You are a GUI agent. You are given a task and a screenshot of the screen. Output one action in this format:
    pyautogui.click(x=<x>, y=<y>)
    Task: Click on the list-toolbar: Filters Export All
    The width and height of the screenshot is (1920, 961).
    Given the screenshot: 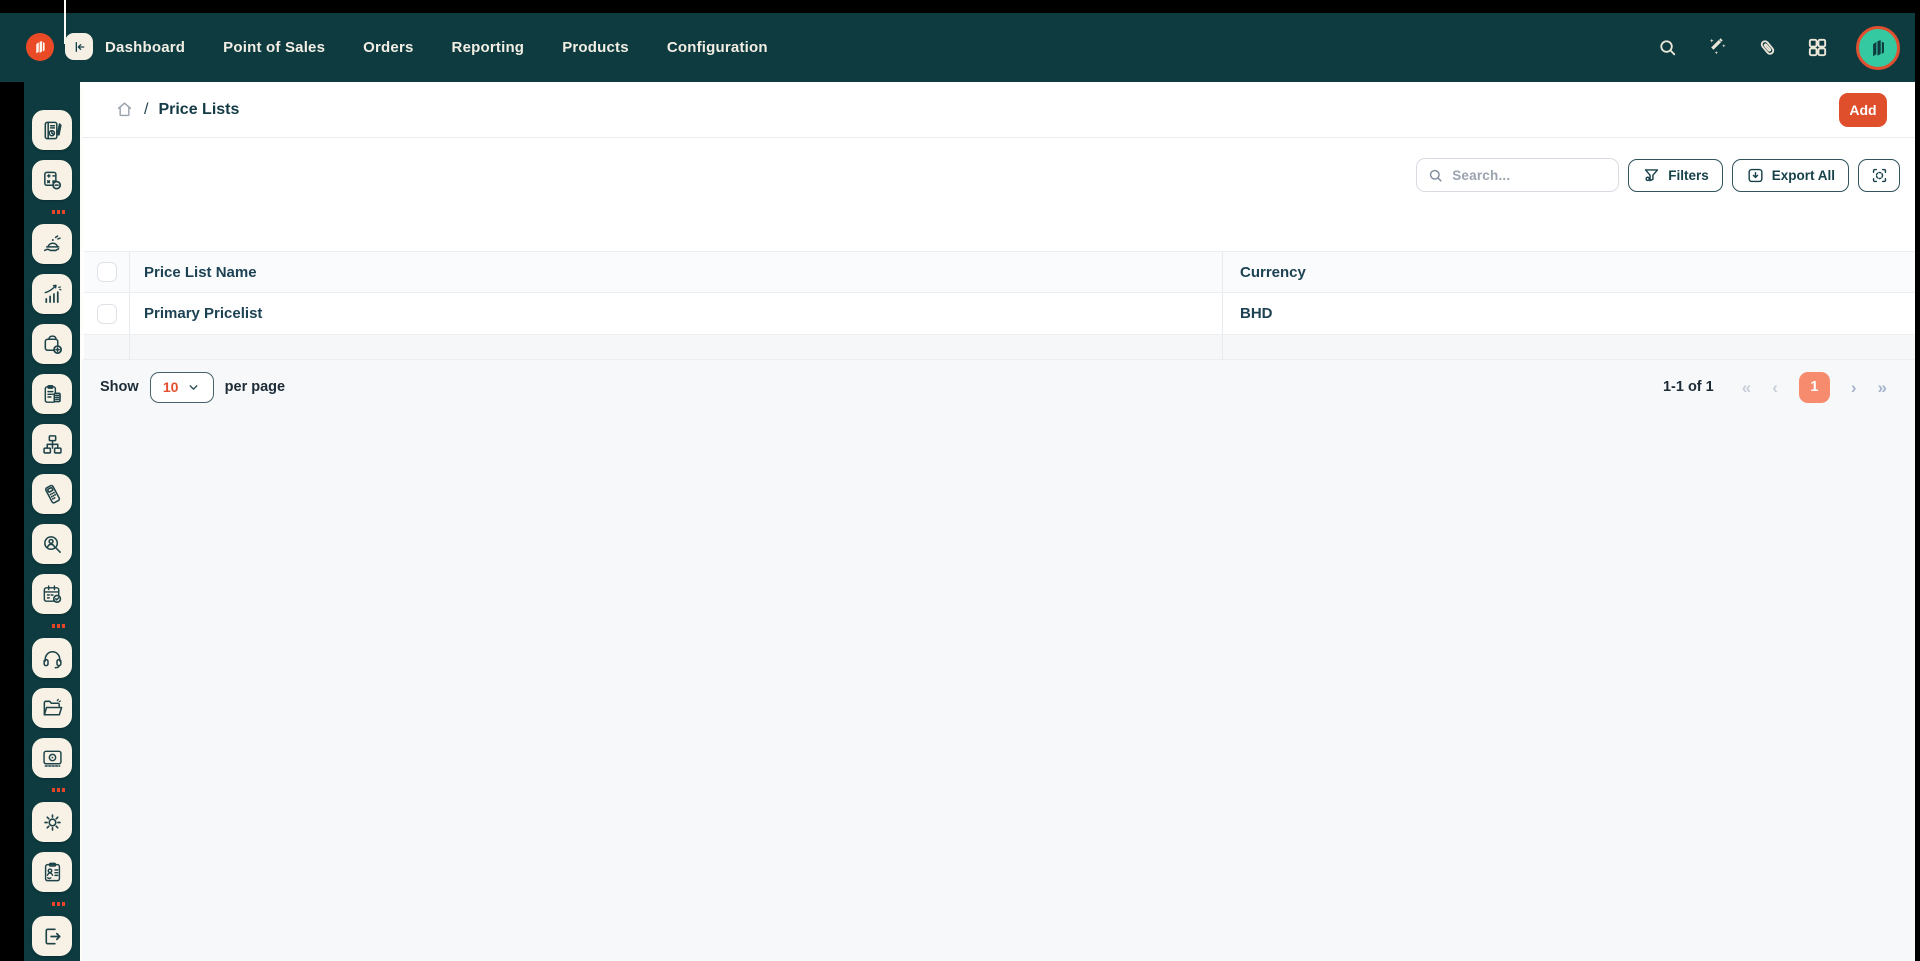 What is the action you would take?
    pyautogui.click(x=1658, y=175)
    